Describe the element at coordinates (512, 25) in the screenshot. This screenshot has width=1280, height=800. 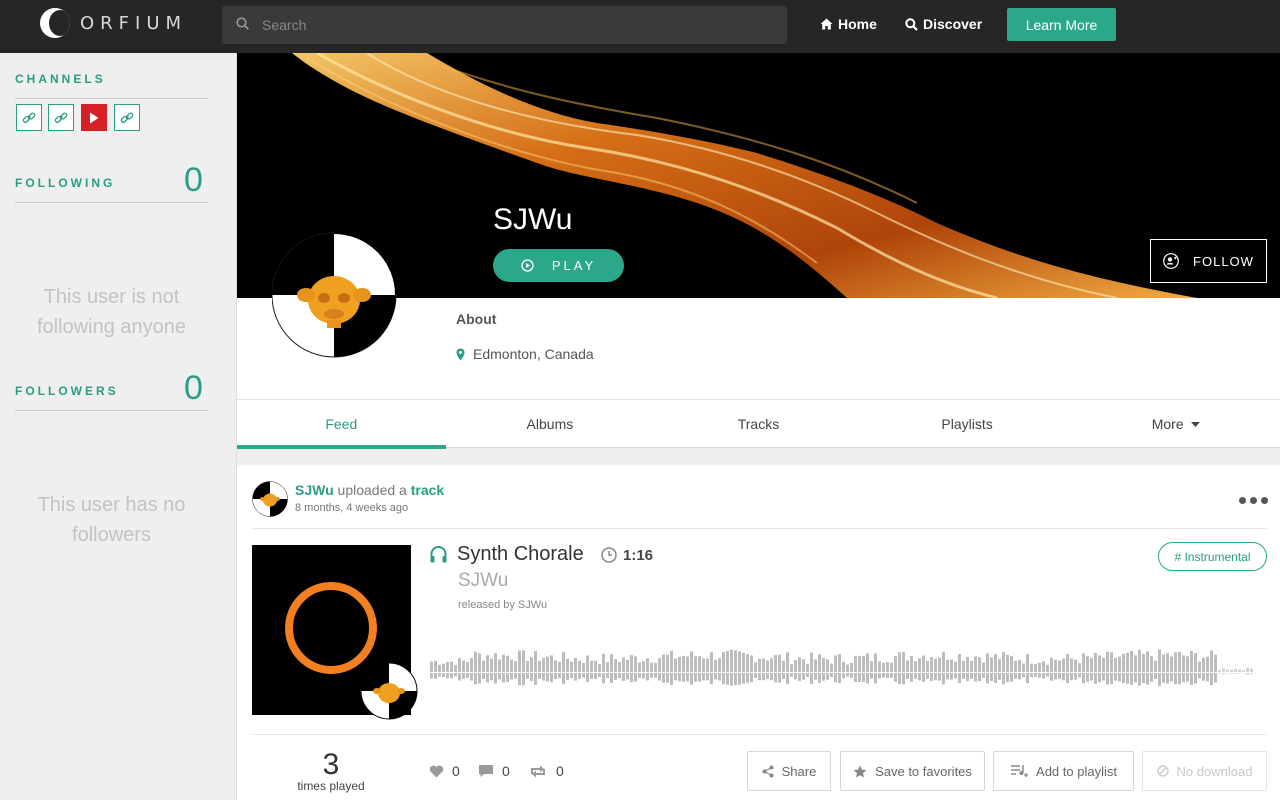
I see `search-input` at that location.